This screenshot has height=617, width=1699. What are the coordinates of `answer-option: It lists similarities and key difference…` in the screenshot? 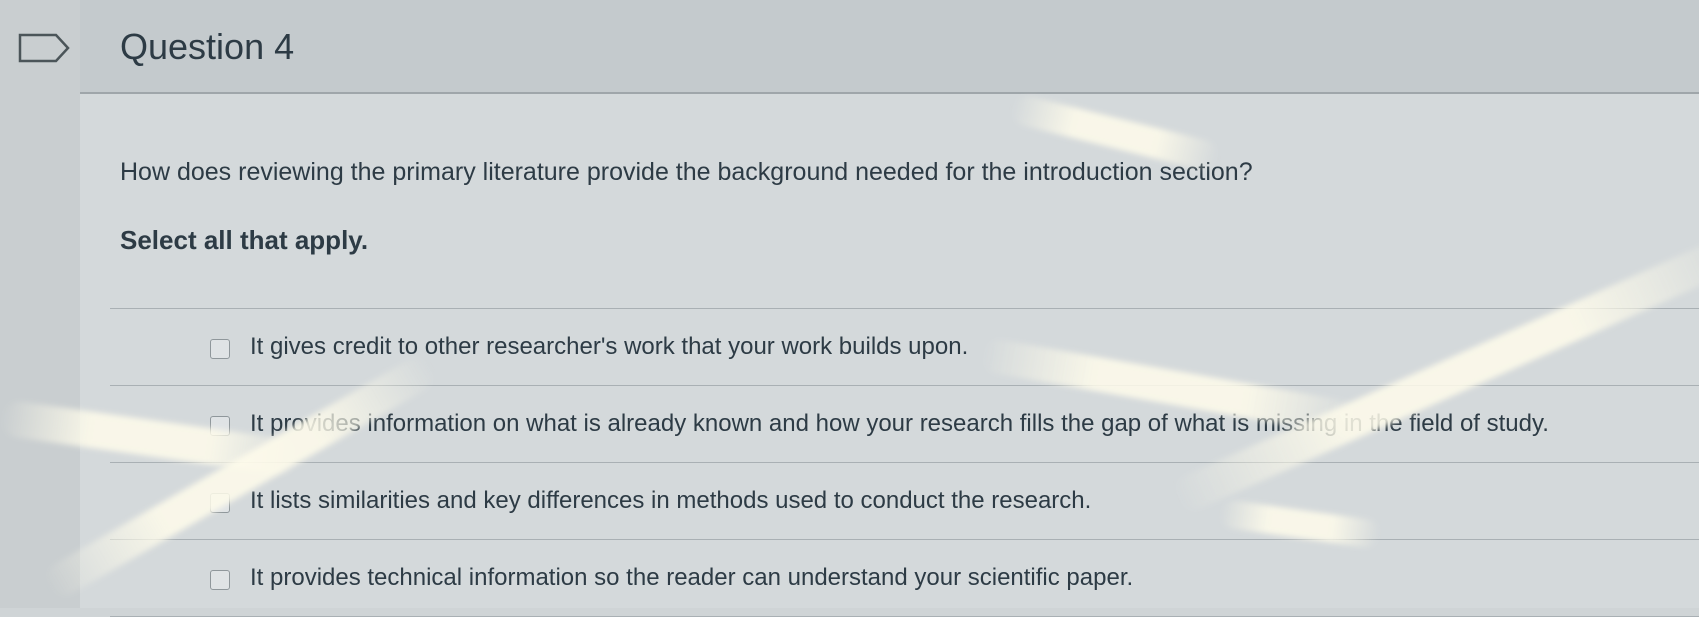 It's located at (904, 501).